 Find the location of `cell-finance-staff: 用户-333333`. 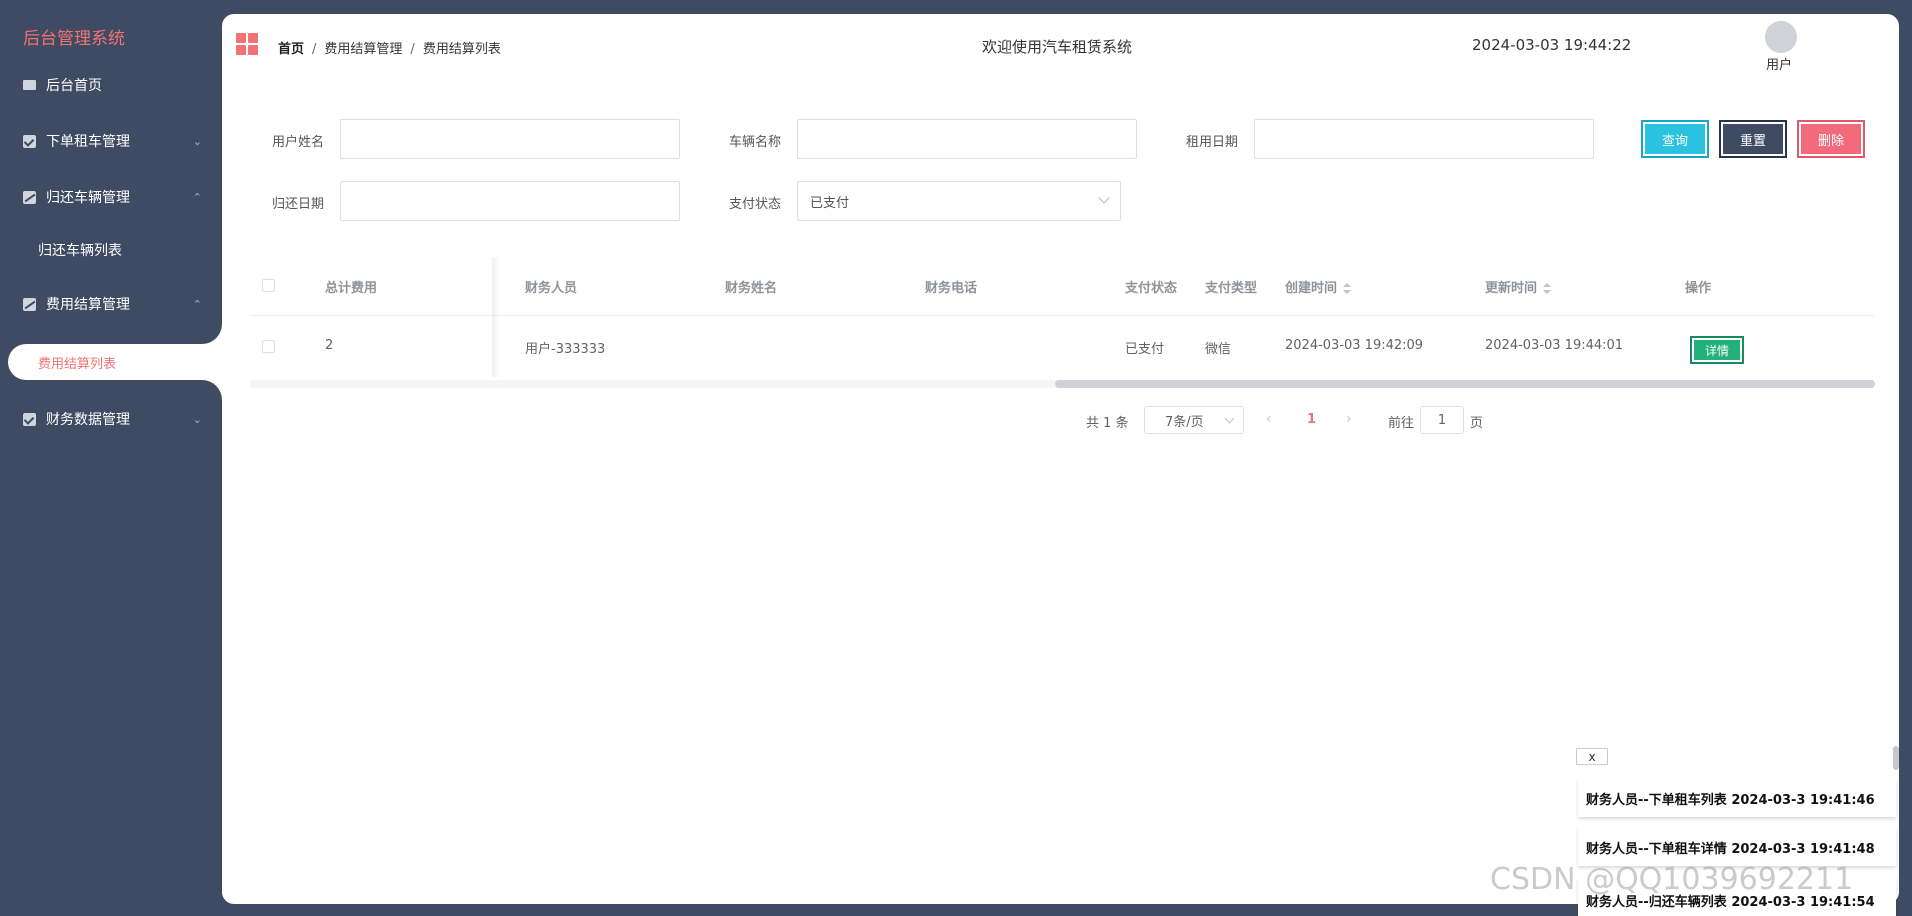

cell-finance-staff: 用户-333333 is located at coordinates (565, 349).